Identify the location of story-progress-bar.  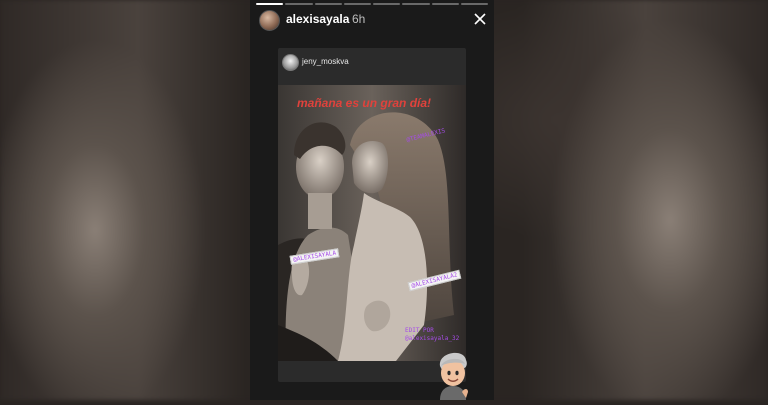
(372, 4).